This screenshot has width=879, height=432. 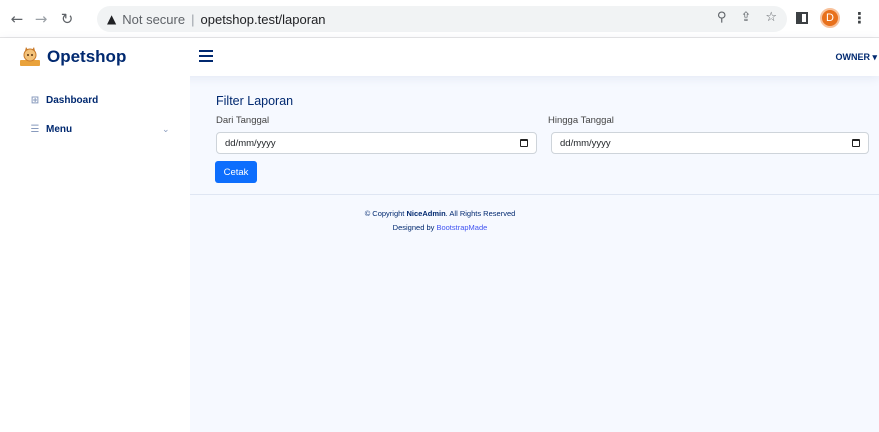 What do you see at coordinates (243, 120) in the screenshot?
I see `from-date-label: Dari Tanggal` at bounding box center [243, 120].